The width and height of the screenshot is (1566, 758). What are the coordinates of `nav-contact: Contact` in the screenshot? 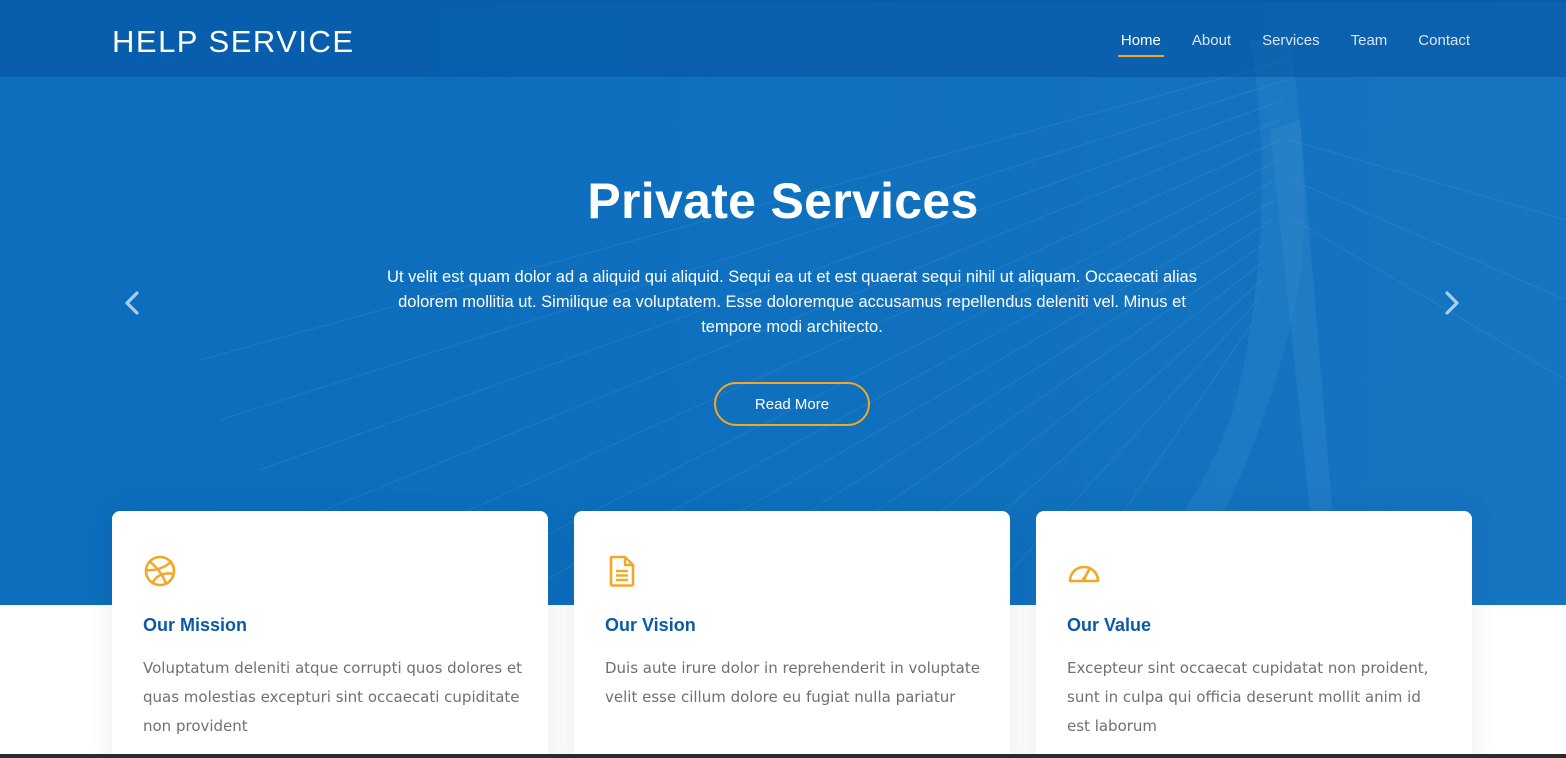 It's located at (1444, 43).